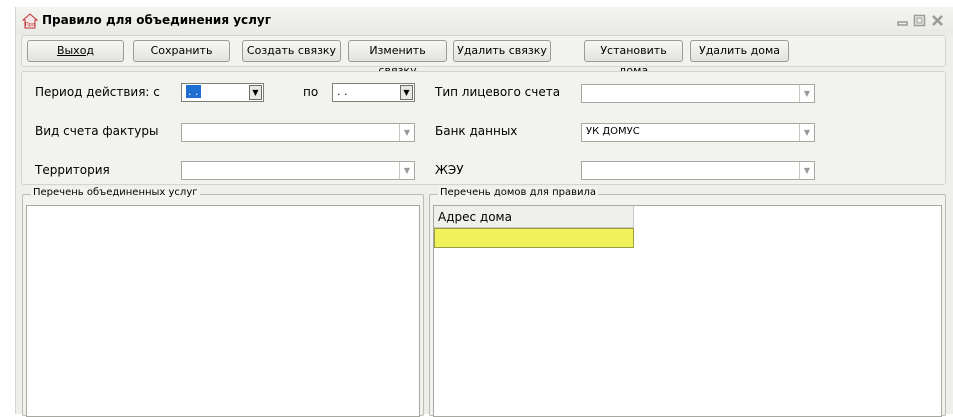 This screenshot has height=417, width=953. I want to click on exit-button: Выход, so click(75, 51).